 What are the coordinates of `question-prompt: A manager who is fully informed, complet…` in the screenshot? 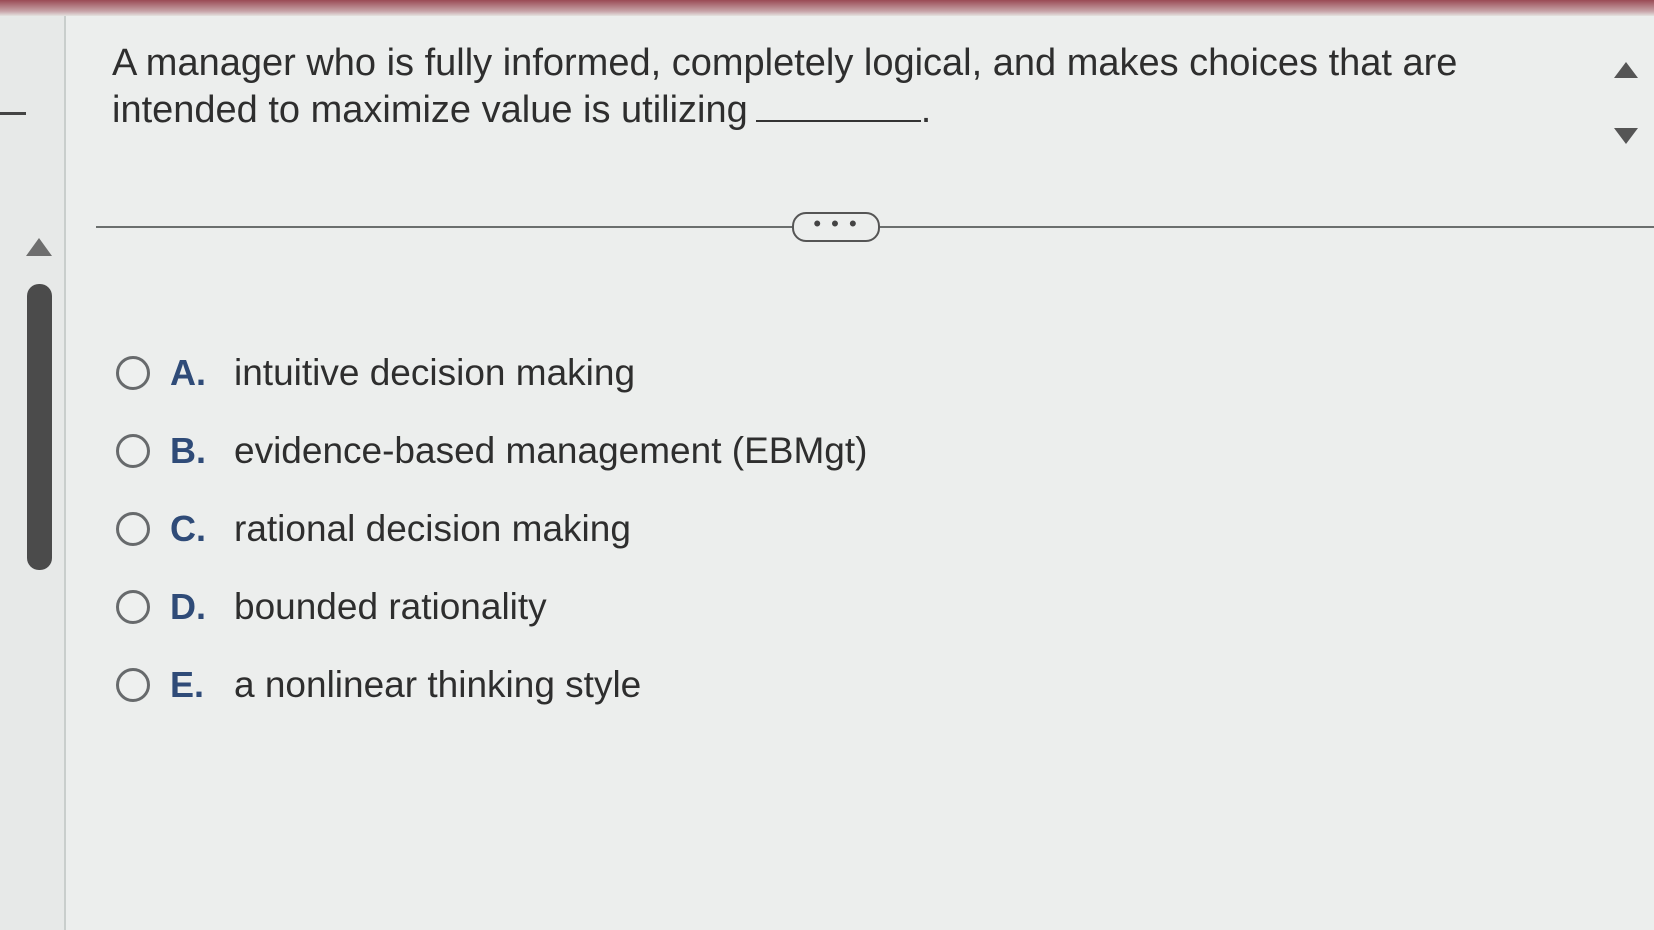 It's located at (812, 86).